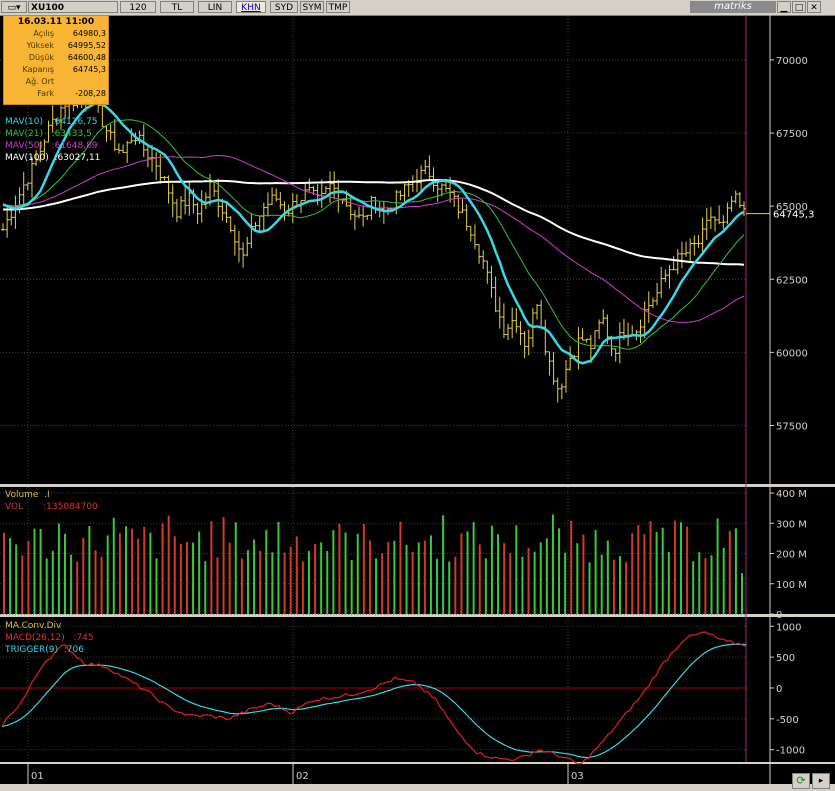  Describe the element at coordinates (779, 615) in the screenshot. I see `volume-tick-label: 0` at that location.